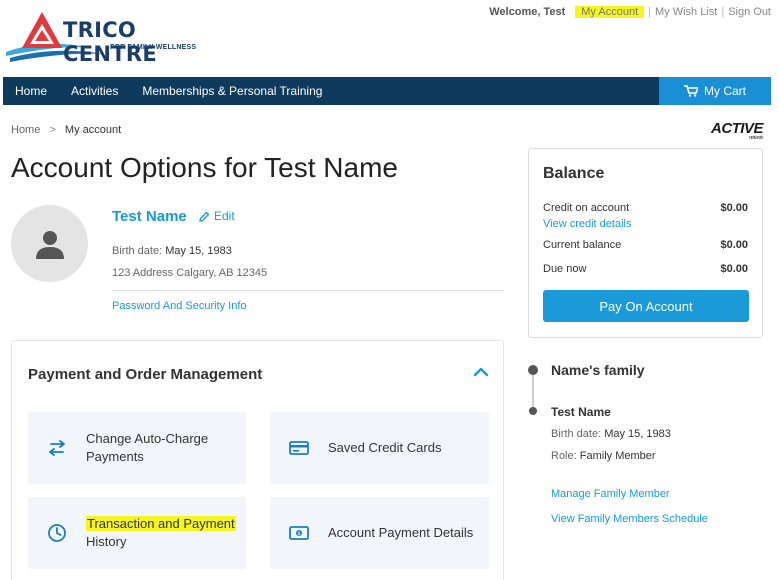  Describe the element at coordinates (645, 269) in the screenshot. I see `due-now-row: Due now $0.00` at that location.